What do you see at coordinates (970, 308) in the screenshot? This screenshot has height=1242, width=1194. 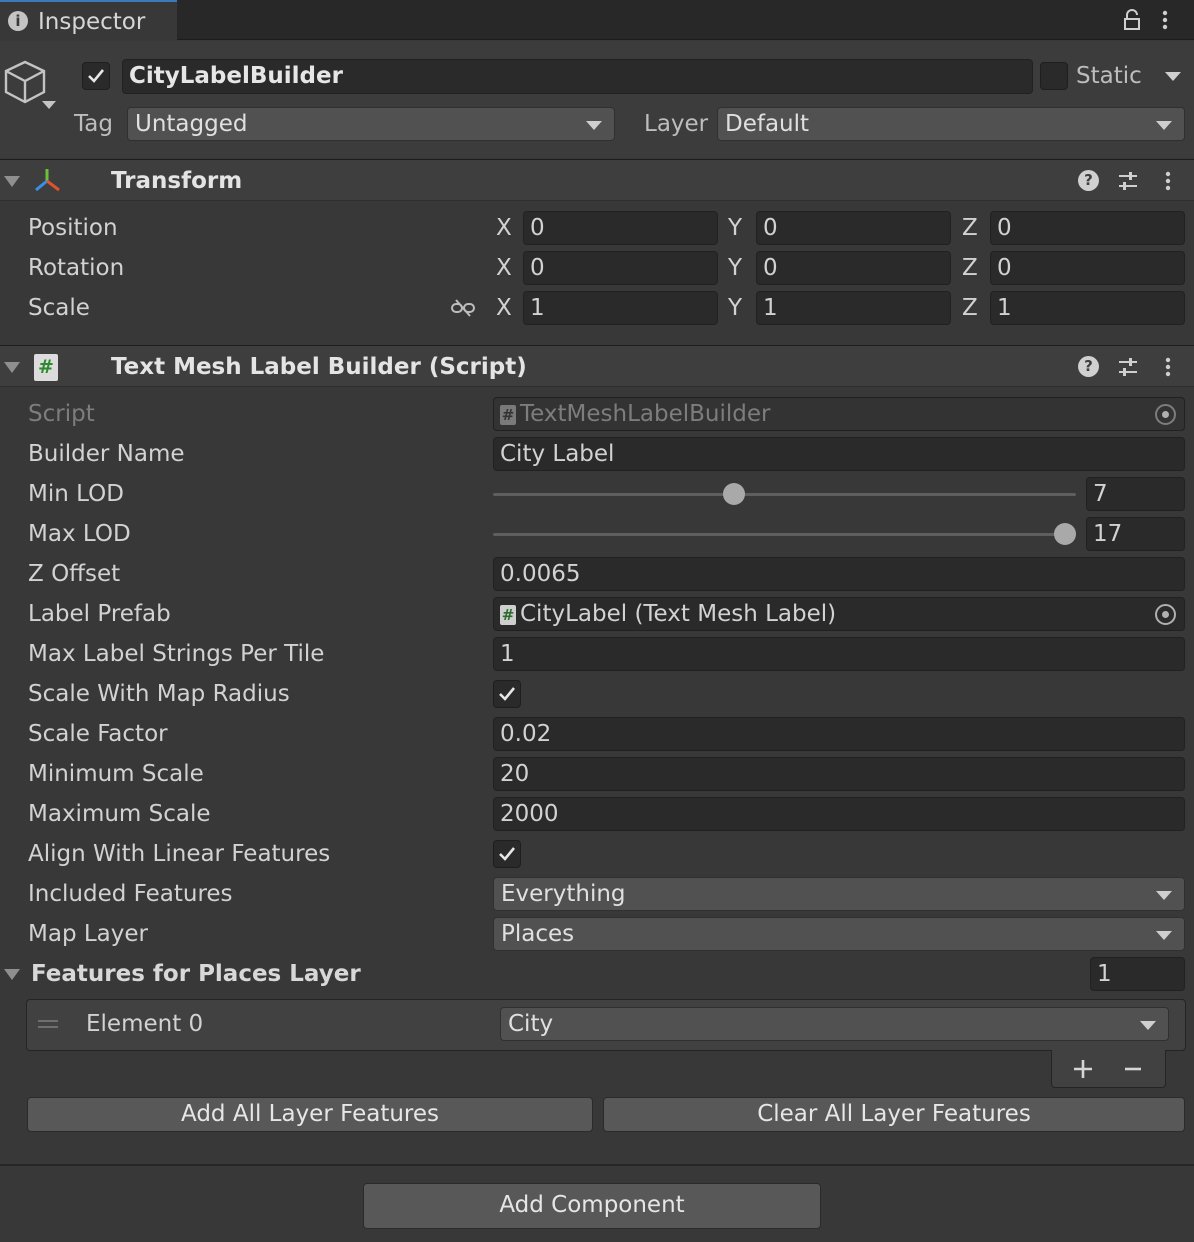 I see `scale-z-axis: Z` at bounding box center [970, 308].